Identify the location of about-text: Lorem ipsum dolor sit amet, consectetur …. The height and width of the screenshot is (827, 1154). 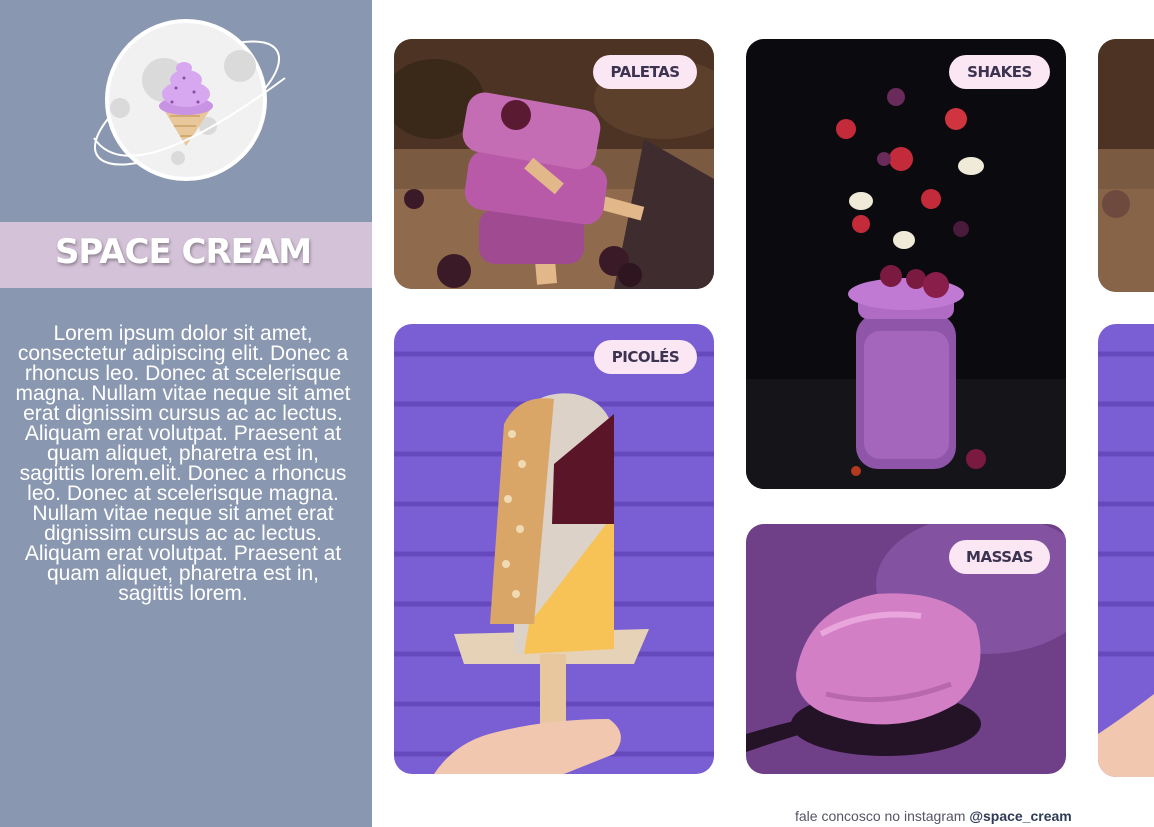
(183, 463).